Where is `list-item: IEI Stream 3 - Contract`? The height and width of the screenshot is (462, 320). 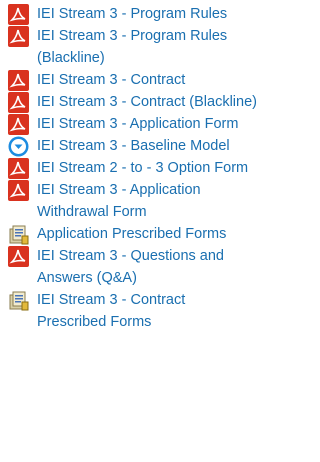
list-item: IEI Stream 3 - Contract is located at coordinates (137, 80).